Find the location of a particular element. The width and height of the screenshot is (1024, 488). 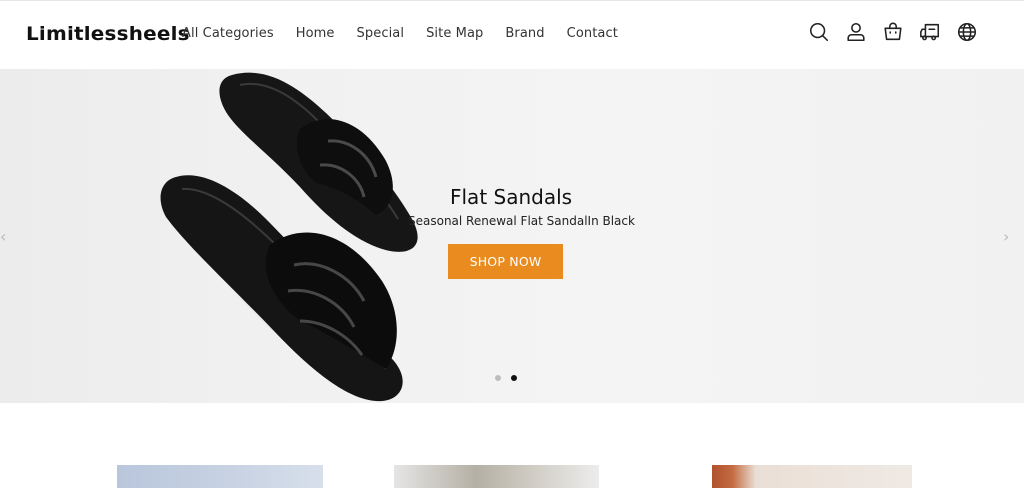

nav-all-categories: All Categories is located at coordinates (228, 33).